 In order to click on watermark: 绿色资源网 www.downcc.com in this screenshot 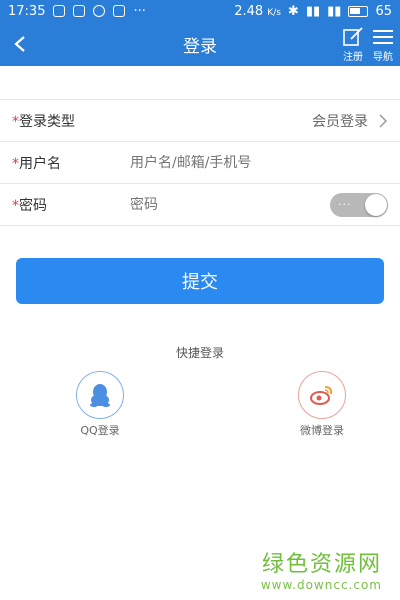, I will do `click(321, 569)`.